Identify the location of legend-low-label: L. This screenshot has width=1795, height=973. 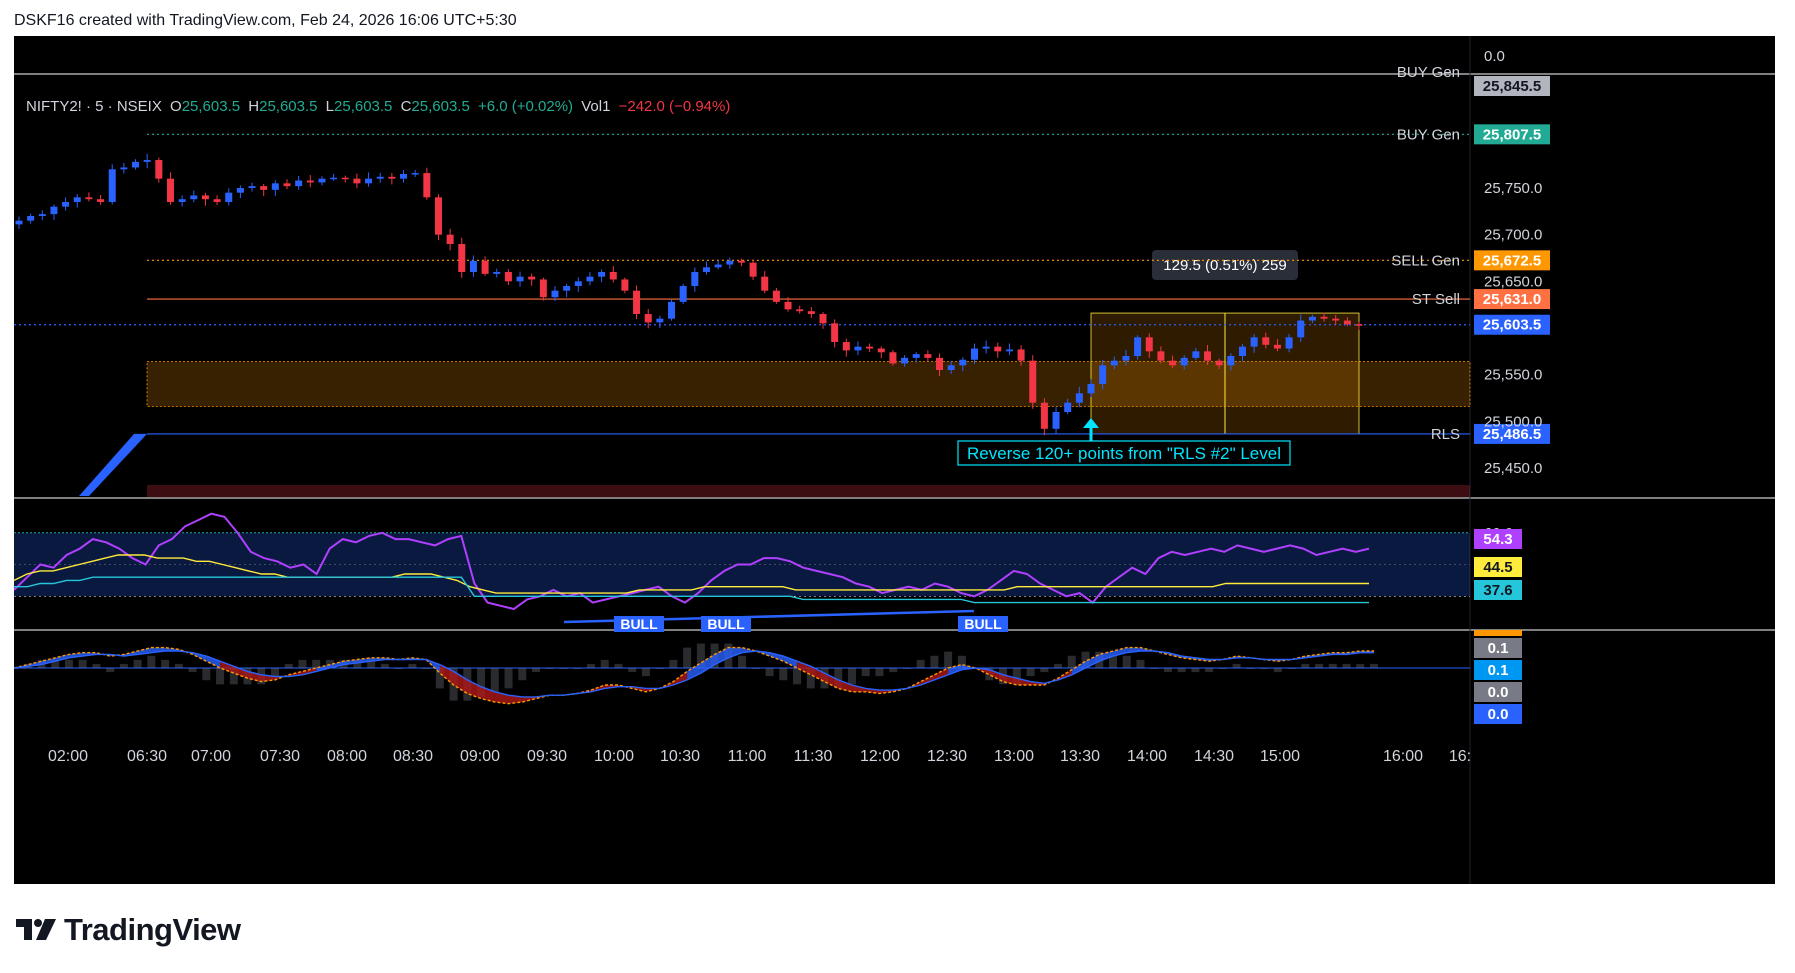
(330, 106).